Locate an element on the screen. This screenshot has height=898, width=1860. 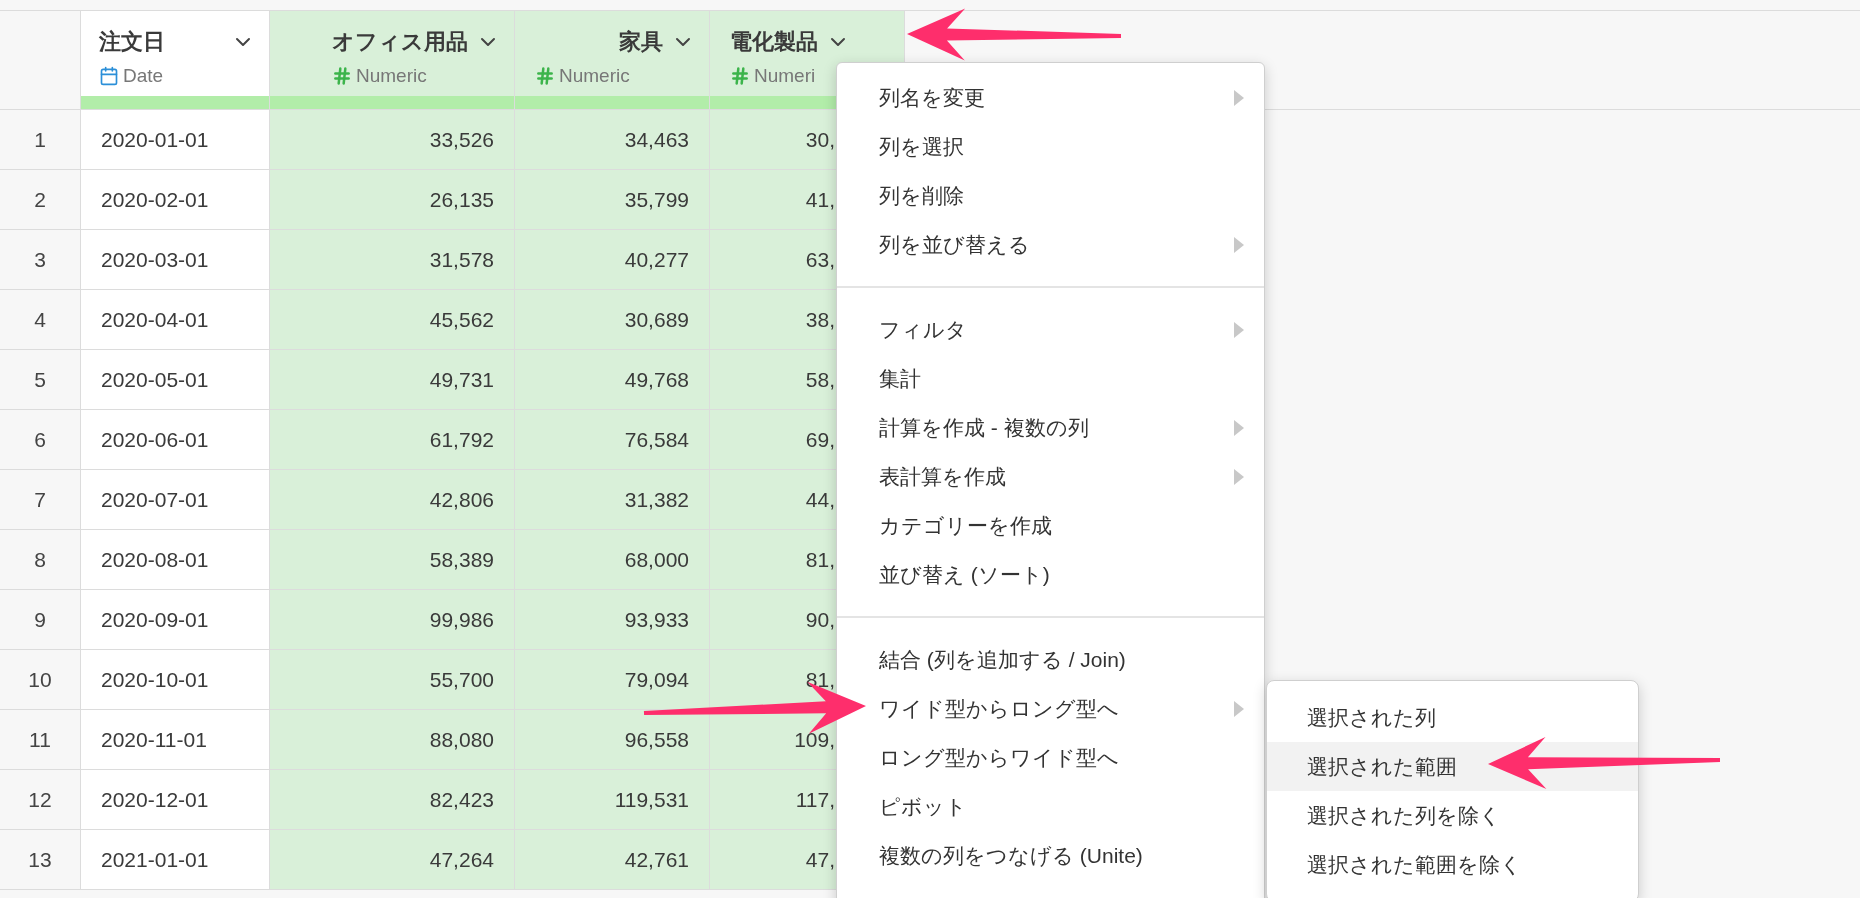
table-cell: 93,933 is located at coordinates (612, 620).